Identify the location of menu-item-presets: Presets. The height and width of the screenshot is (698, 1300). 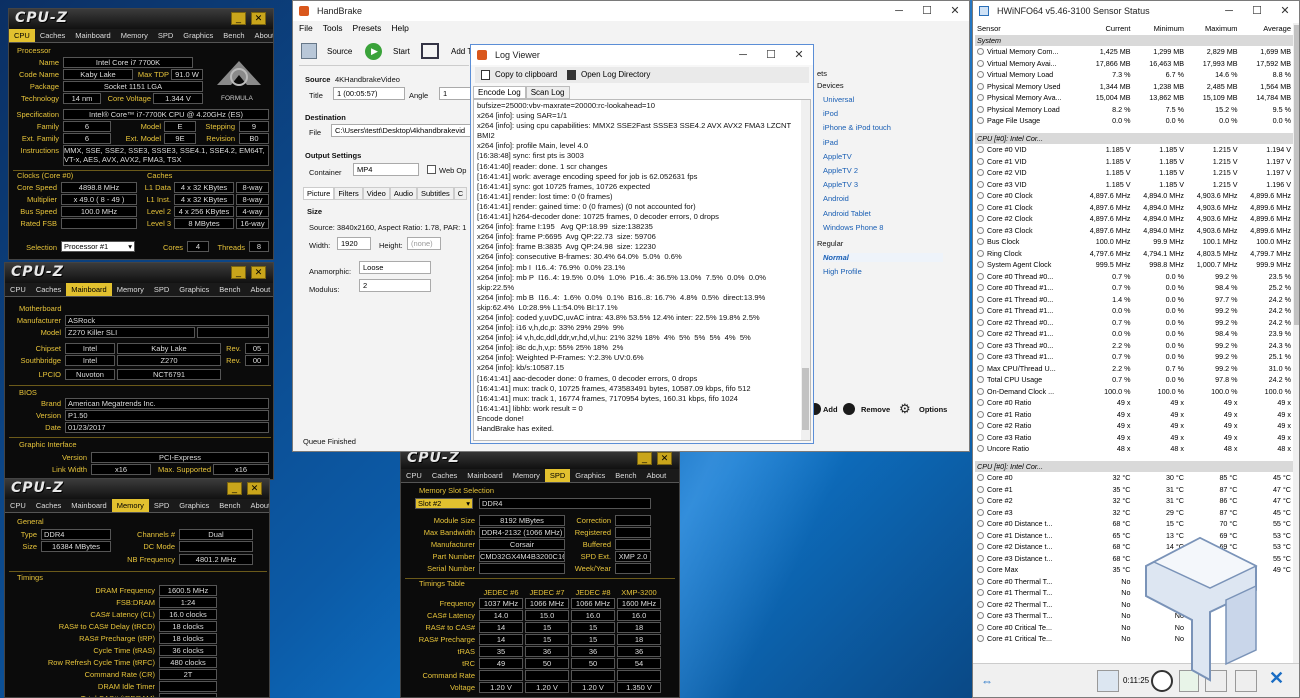
(367, 28).